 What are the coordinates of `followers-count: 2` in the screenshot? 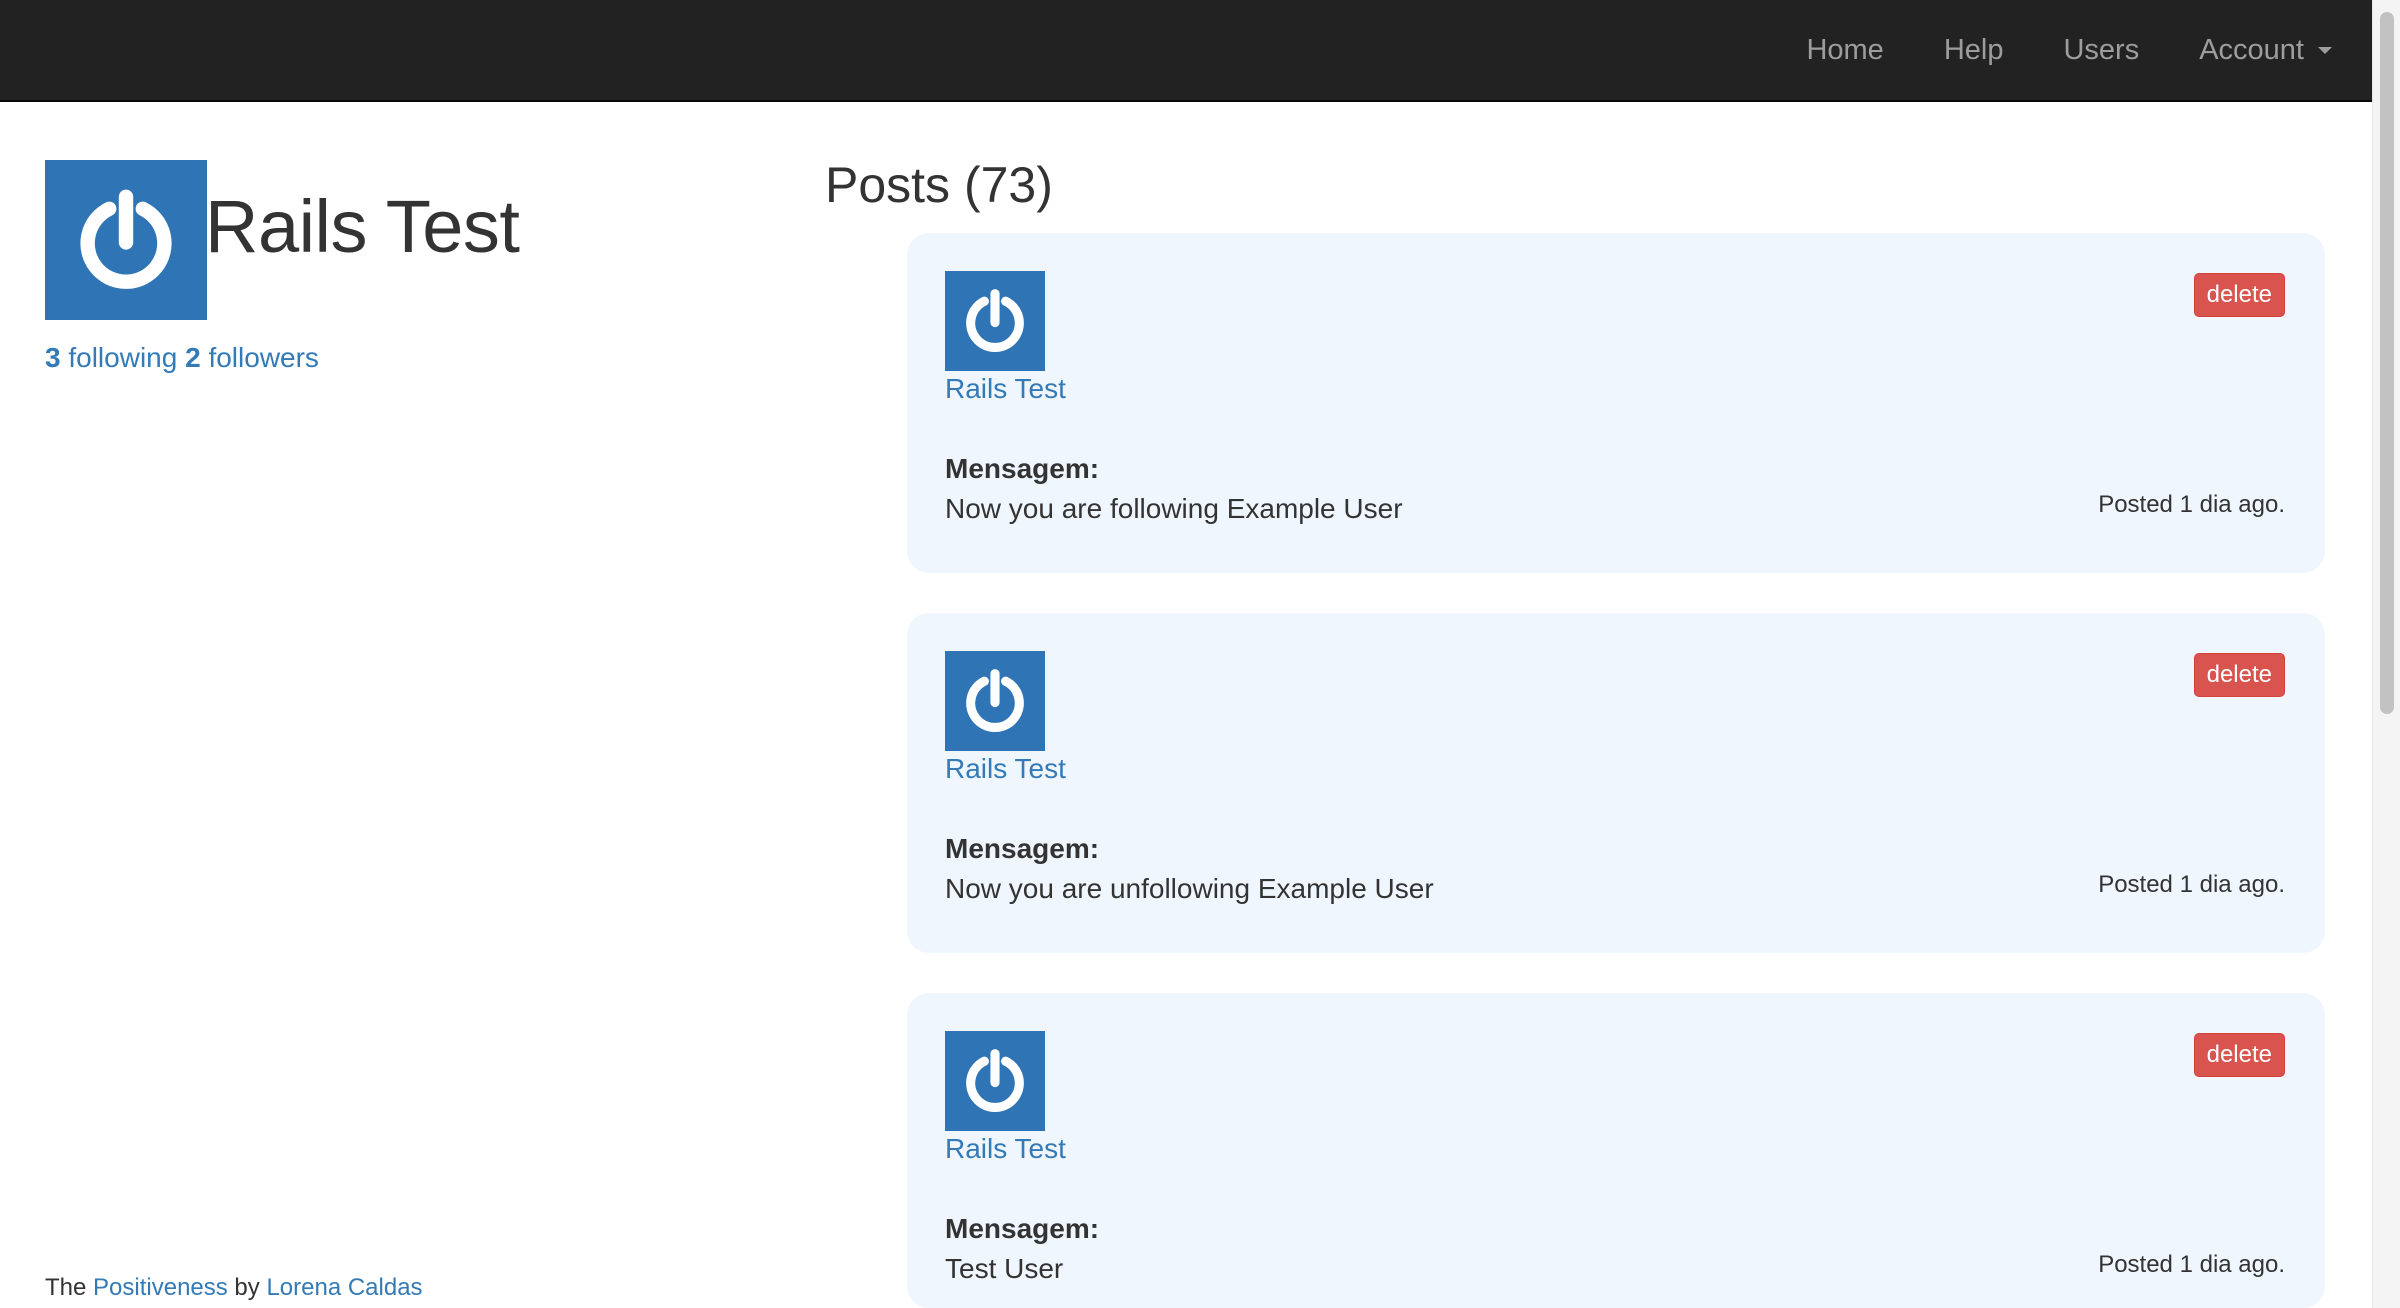 It's located at (193, 357).